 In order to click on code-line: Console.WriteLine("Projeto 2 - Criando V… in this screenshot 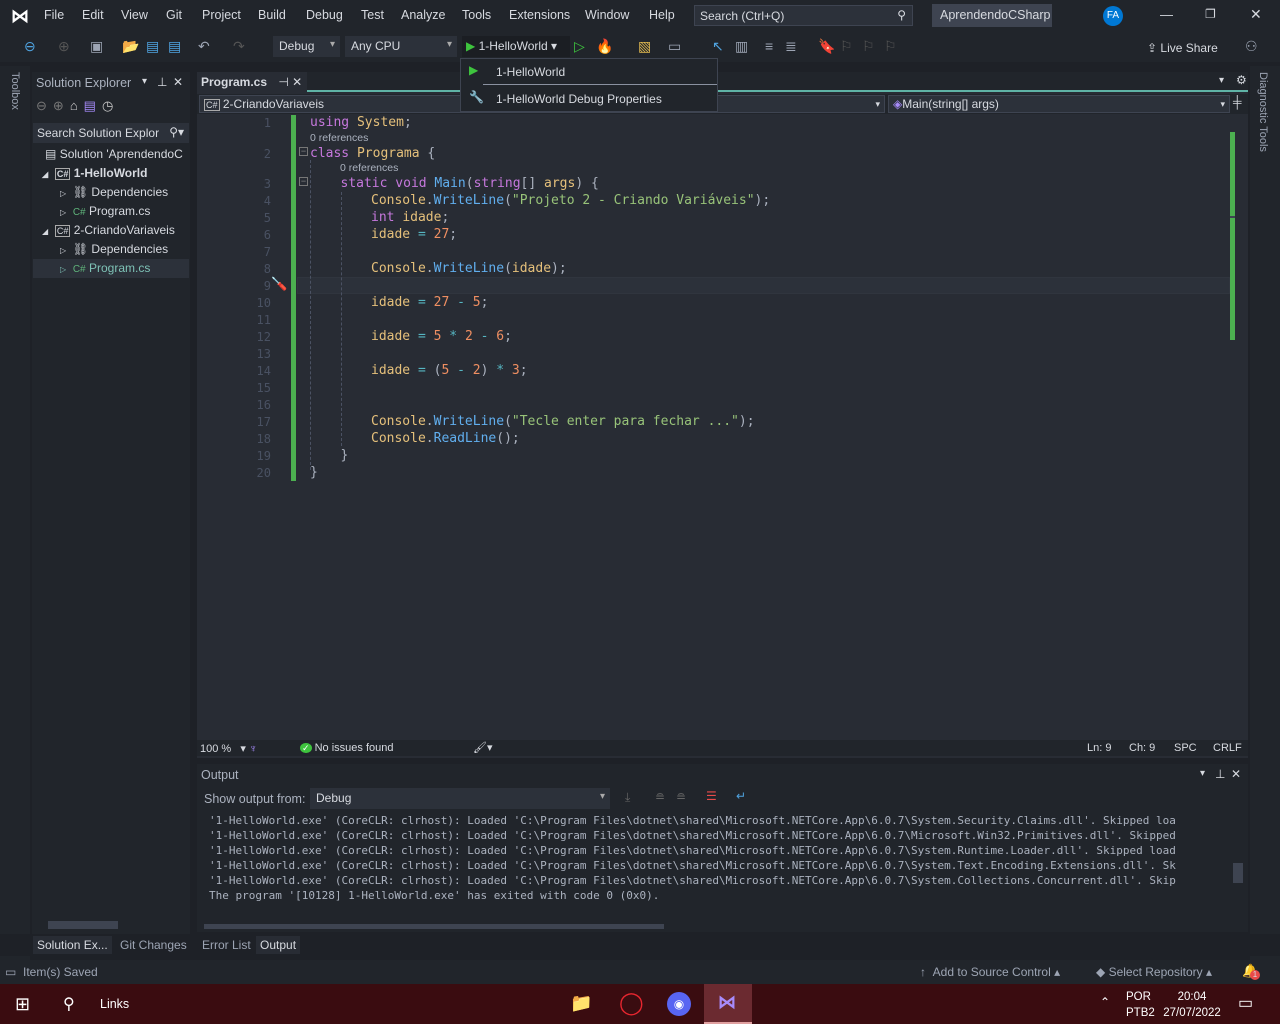, I will do `click(570, 200)`.